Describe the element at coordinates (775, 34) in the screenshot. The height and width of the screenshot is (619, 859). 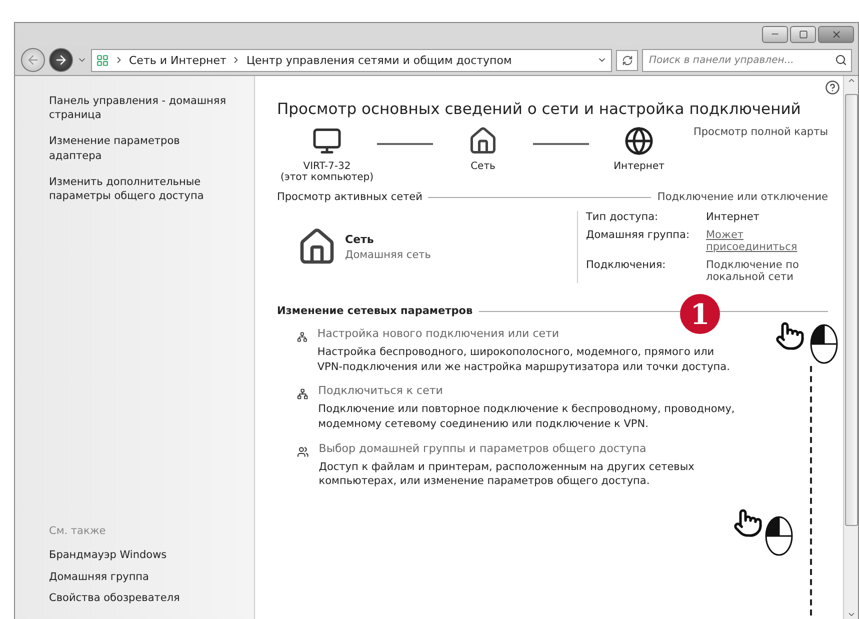
I see `minimize-button` at that location.